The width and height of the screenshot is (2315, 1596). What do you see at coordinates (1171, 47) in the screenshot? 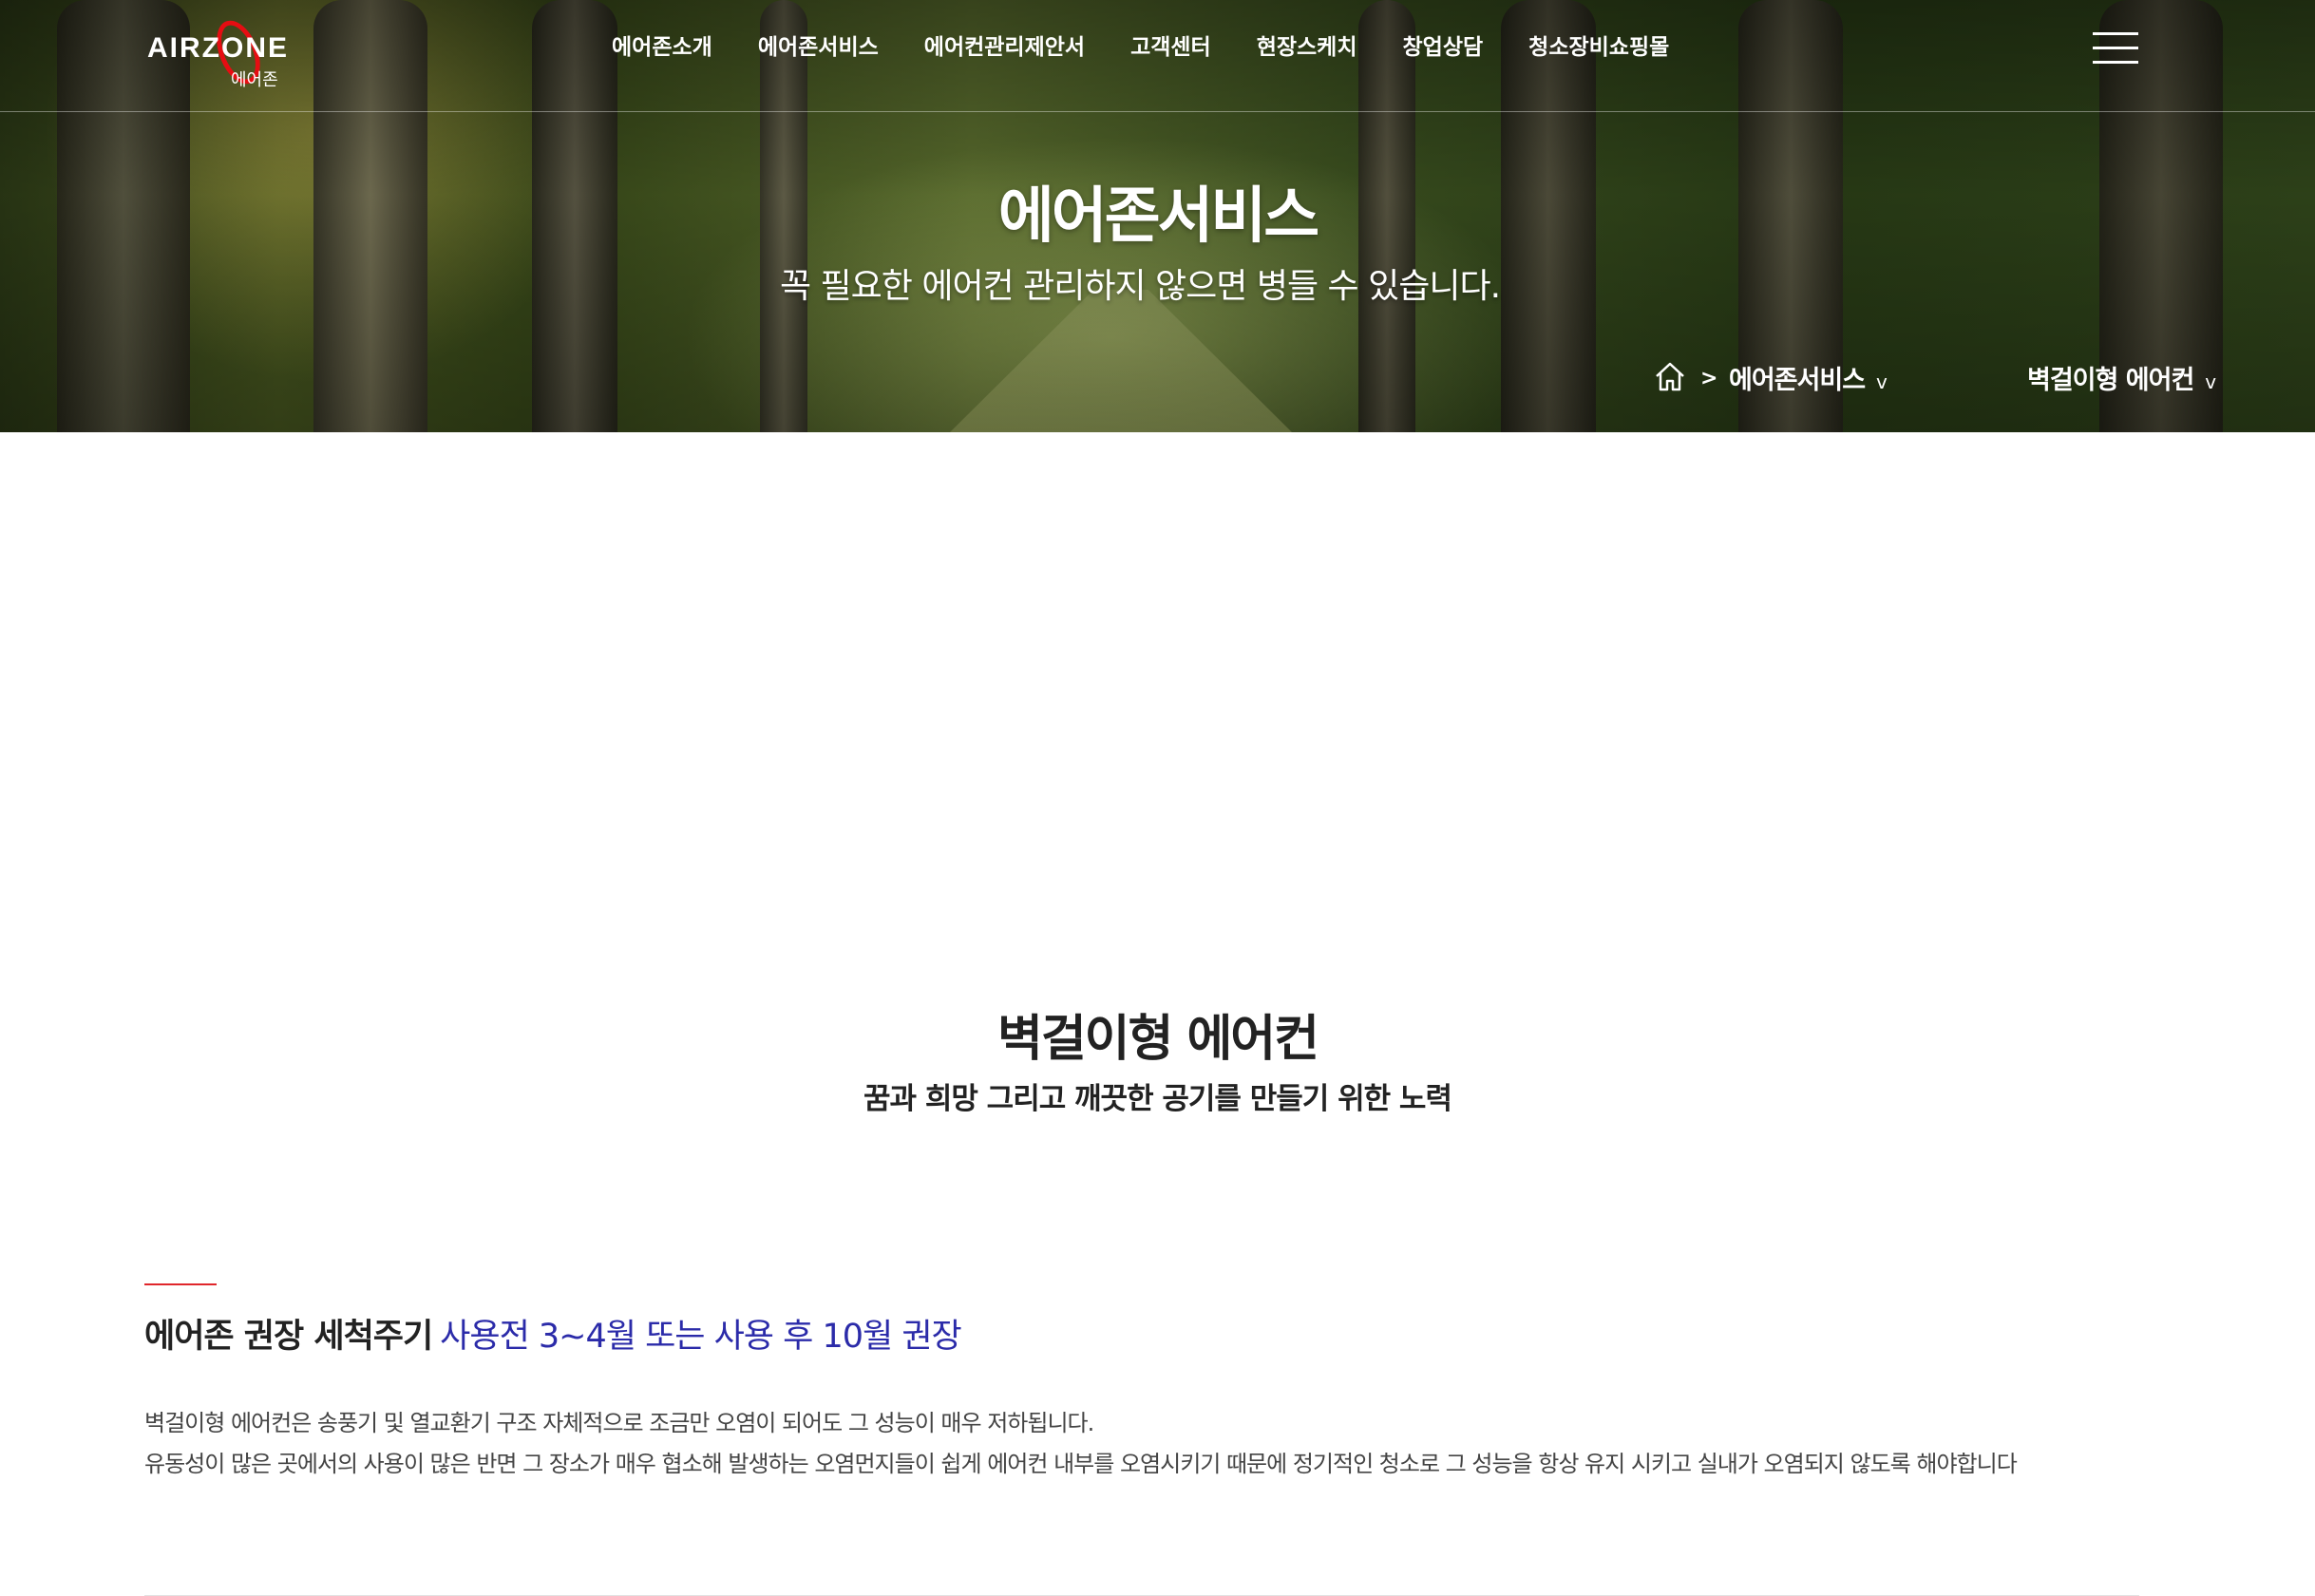
I see `nav-item-support: 고객센터` at bounding box center [1171, 47].